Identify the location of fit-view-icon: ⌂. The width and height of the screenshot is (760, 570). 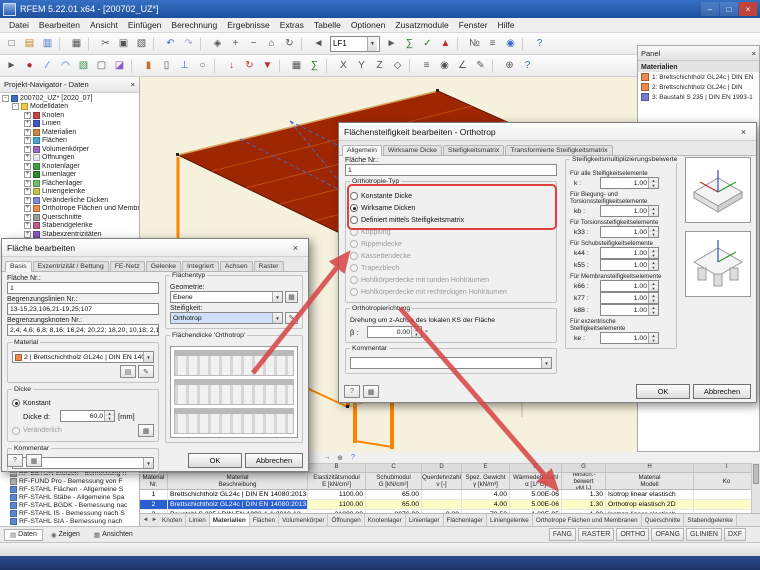
(271, 43).